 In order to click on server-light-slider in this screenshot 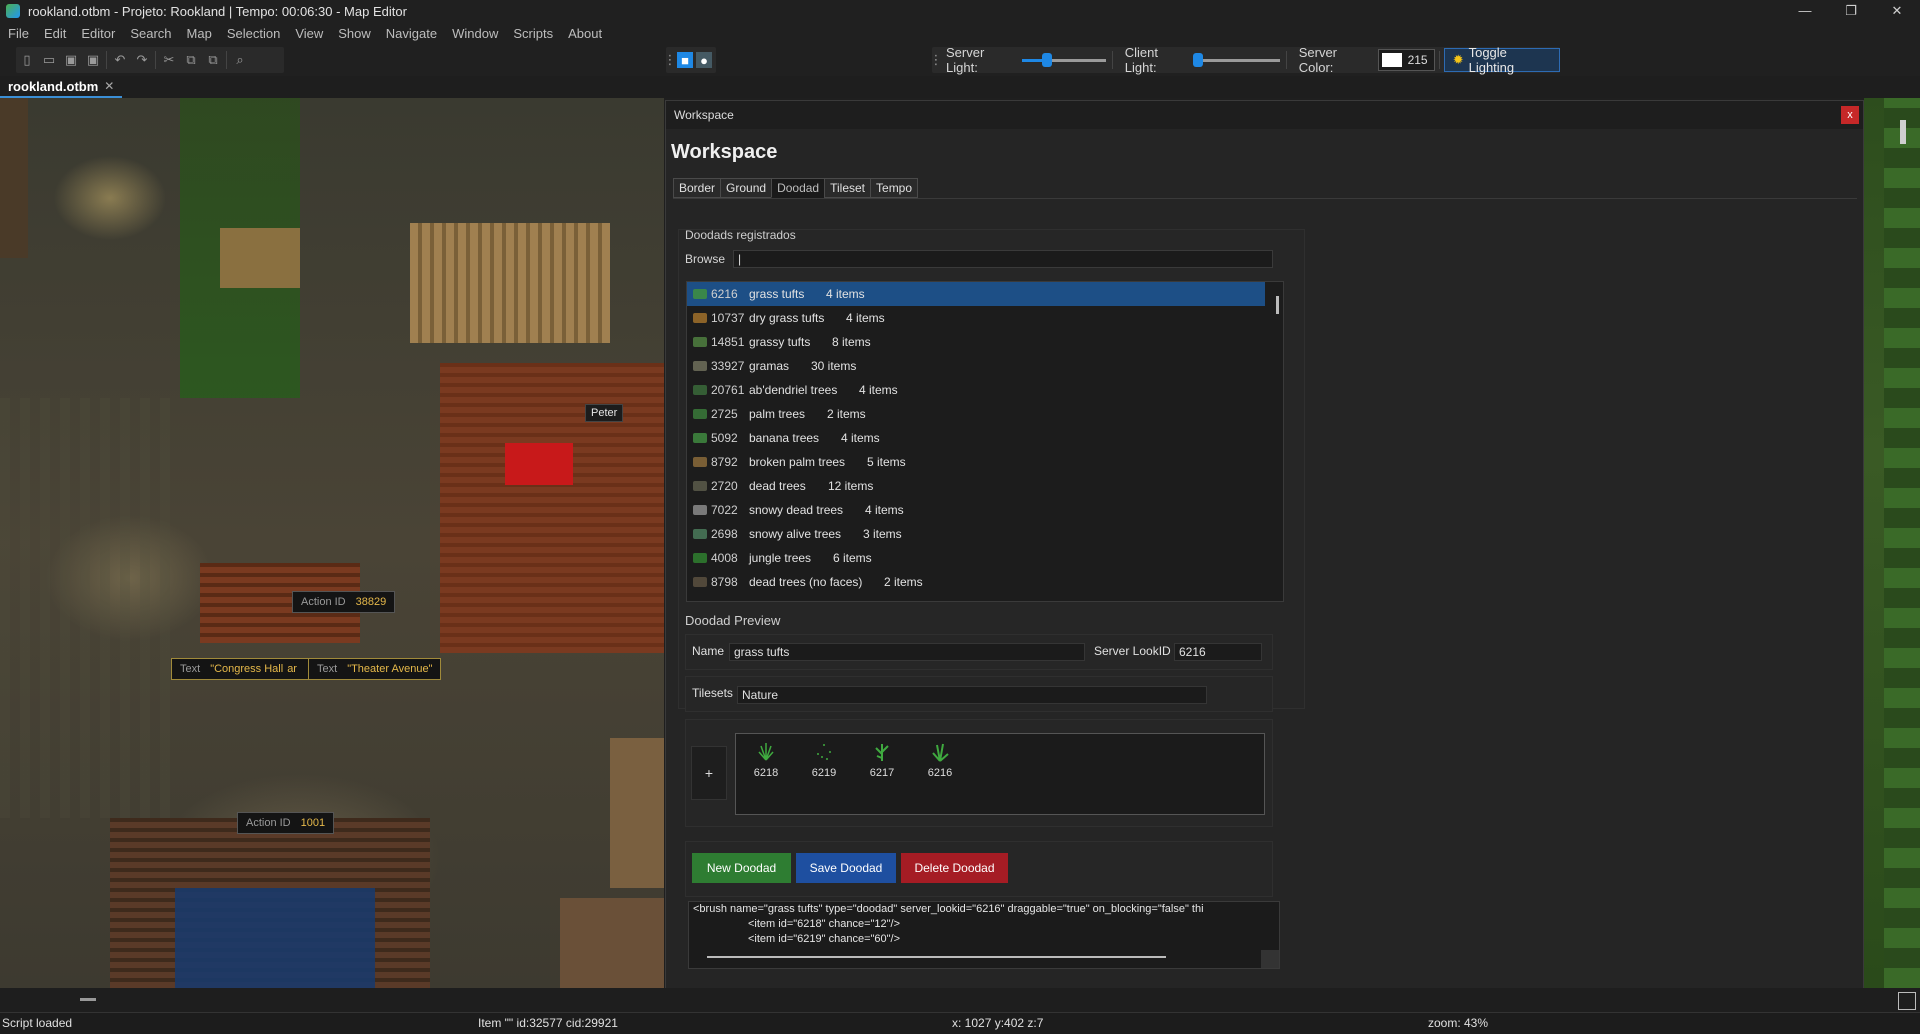, I will do `click(1064, 60)`.